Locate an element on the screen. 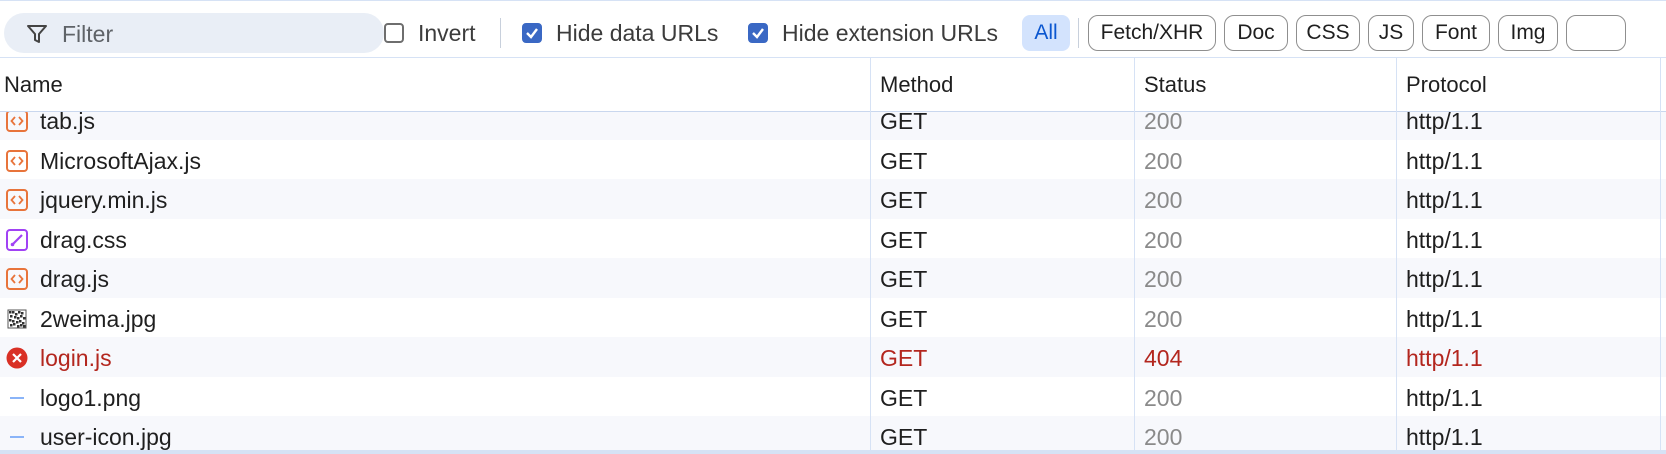  hide-extension-urls-label: Hide extension URLs is located at coordinates (890, 32).